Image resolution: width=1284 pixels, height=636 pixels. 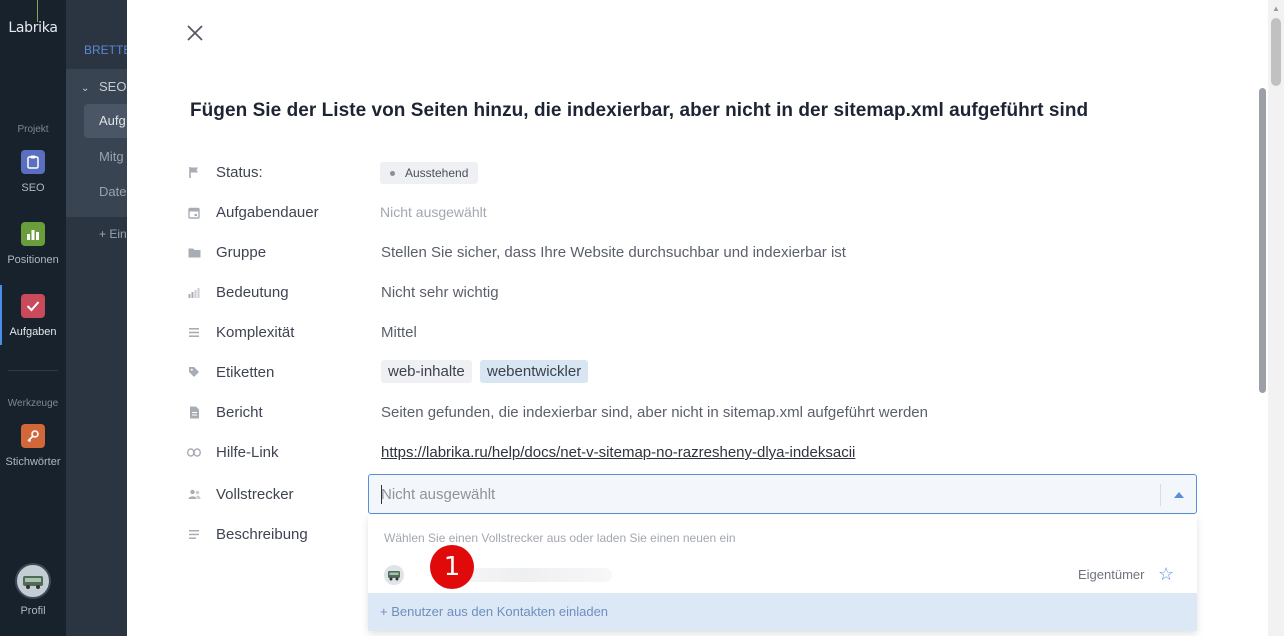 I want to click on link-icon, so click(x=194, y=452).